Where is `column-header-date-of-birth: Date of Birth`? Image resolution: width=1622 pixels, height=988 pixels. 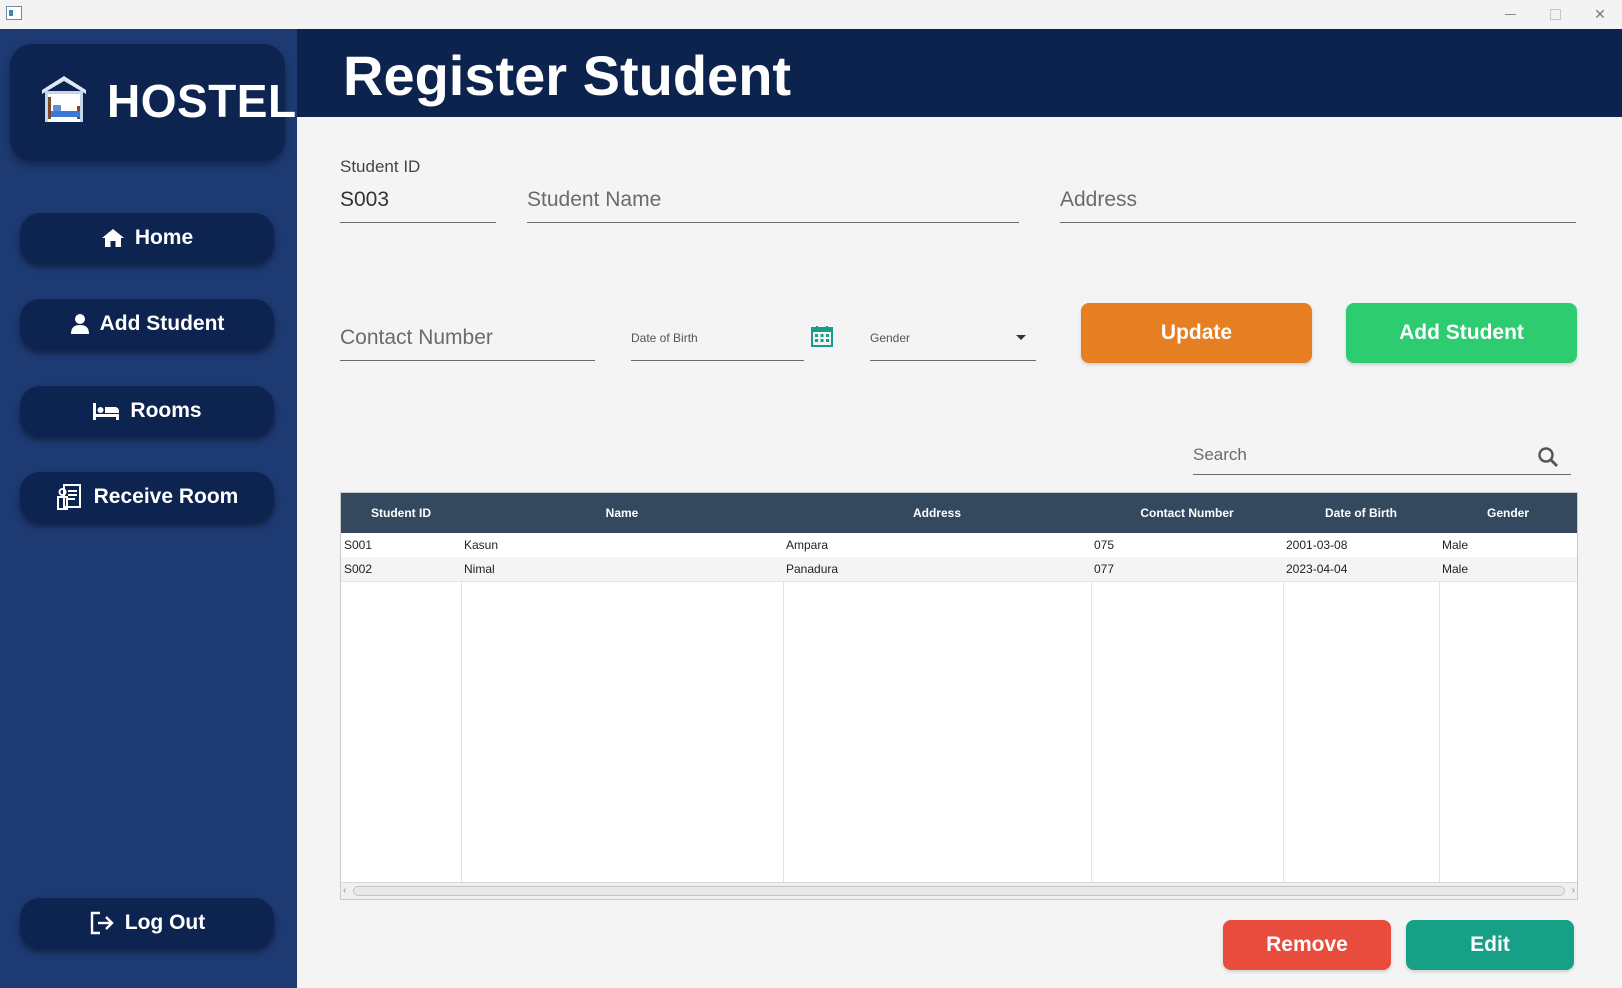 column-header-date-of-birth: Date of Birth is located at coordinates (1361, 513).